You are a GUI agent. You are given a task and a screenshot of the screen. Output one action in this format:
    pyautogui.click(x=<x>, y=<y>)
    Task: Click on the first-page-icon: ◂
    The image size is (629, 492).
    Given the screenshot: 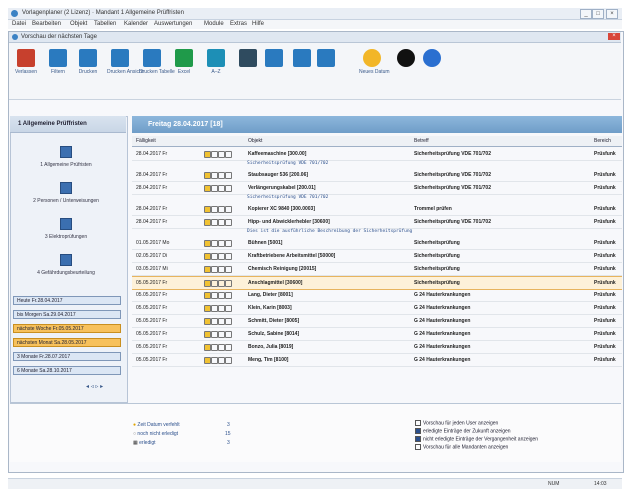 What is the action you would take?
    pyautogui.click(x=87, y=387)
    